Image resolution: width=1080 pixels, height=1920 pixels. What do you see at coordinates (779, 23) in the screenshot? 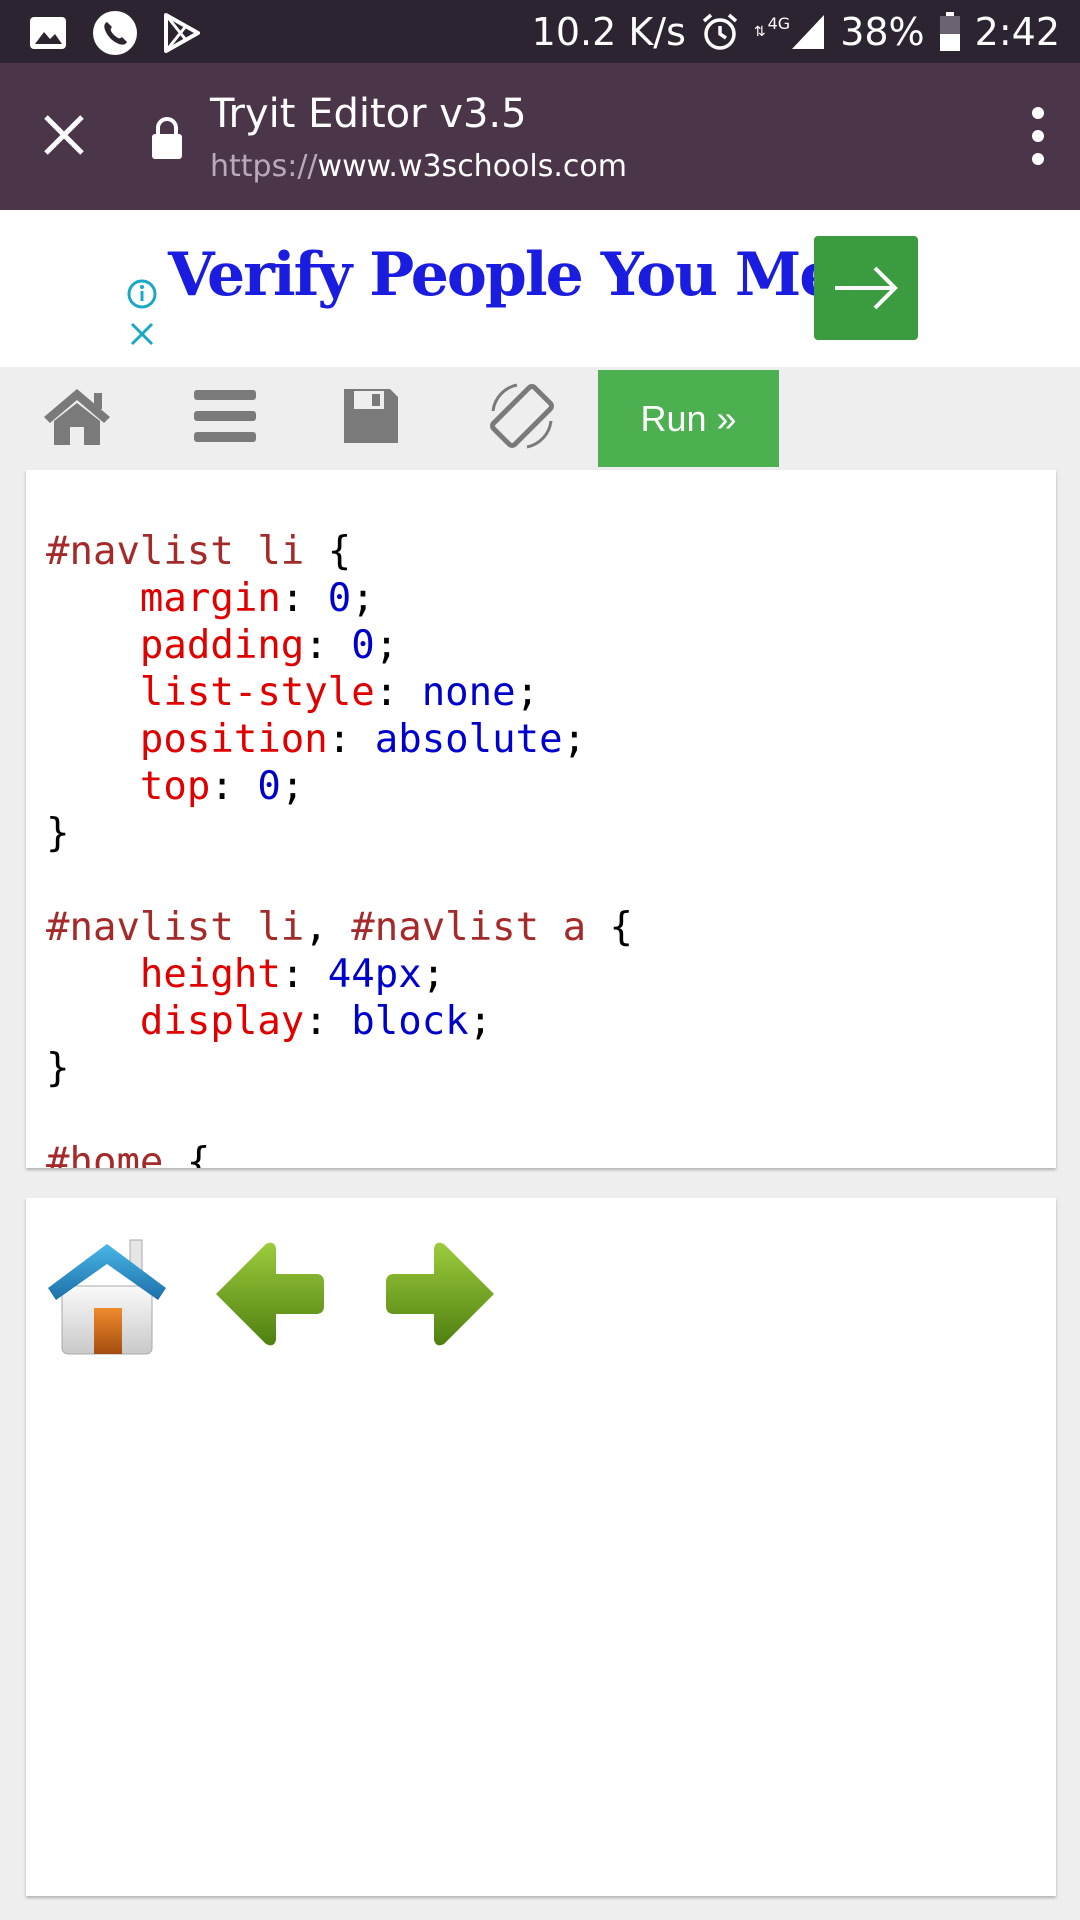
I see `network-type: 4G` at bounding box center [779, 23].